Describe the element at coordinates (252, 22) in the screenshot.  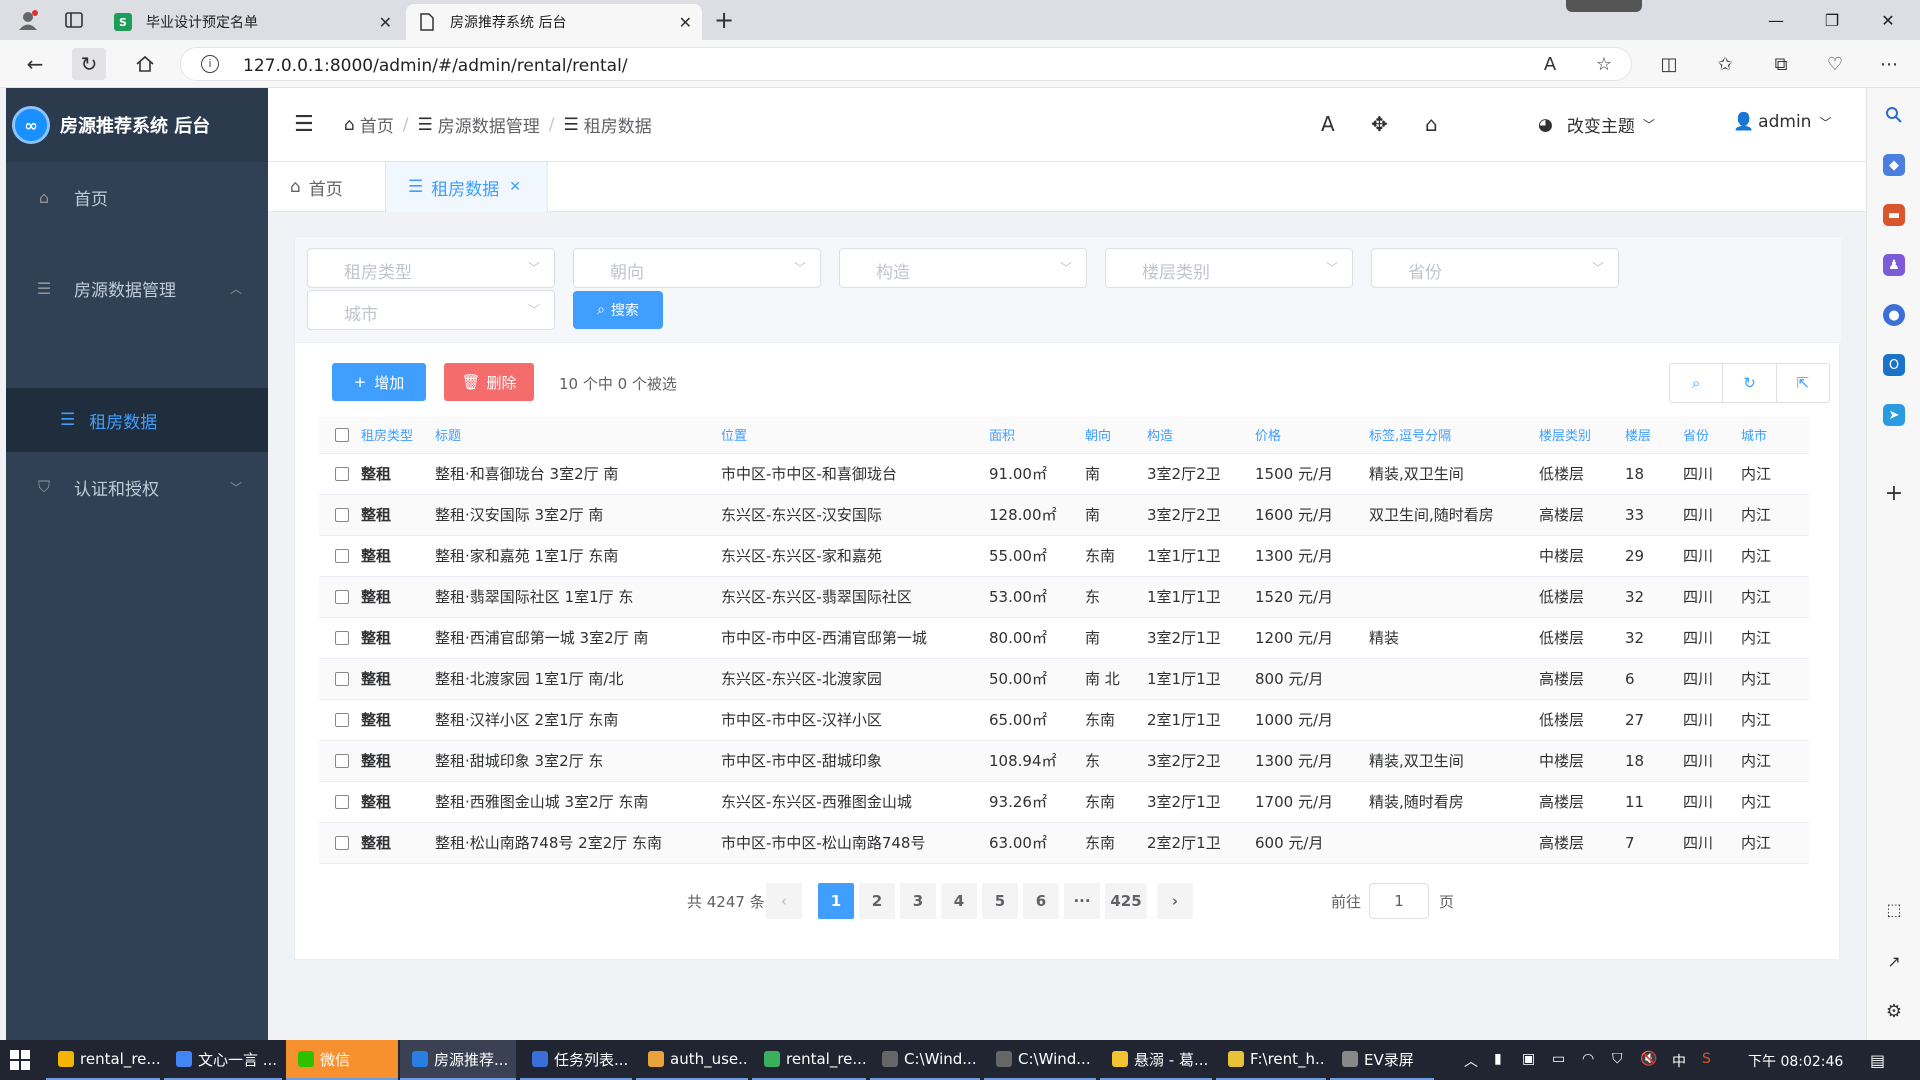
I see `browser-tab-1: S 毕业设计预定名单 ✕` at that location.